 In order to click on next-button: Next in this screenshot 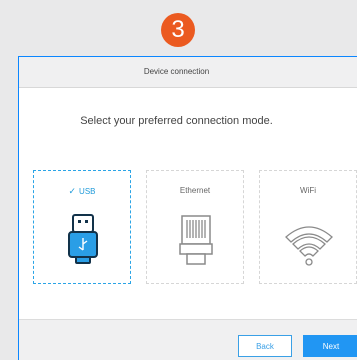, I will do `click(330, 346)`.